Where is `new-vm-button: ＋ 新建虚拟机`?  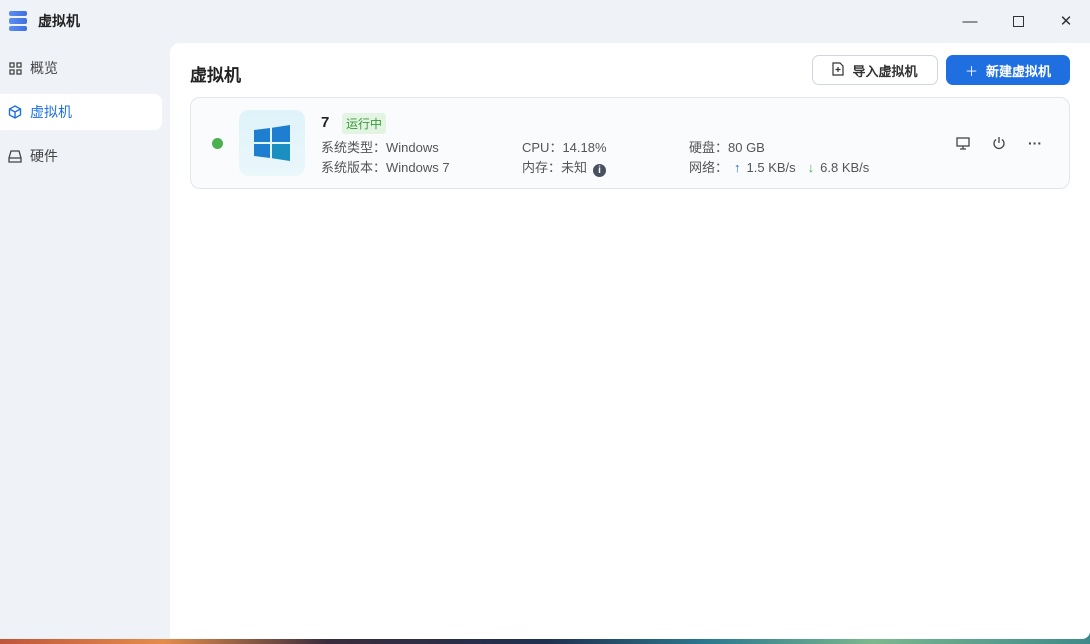
new-vm-button: ＋ 新建虚拟机 is located at coordinates (1008, 70).